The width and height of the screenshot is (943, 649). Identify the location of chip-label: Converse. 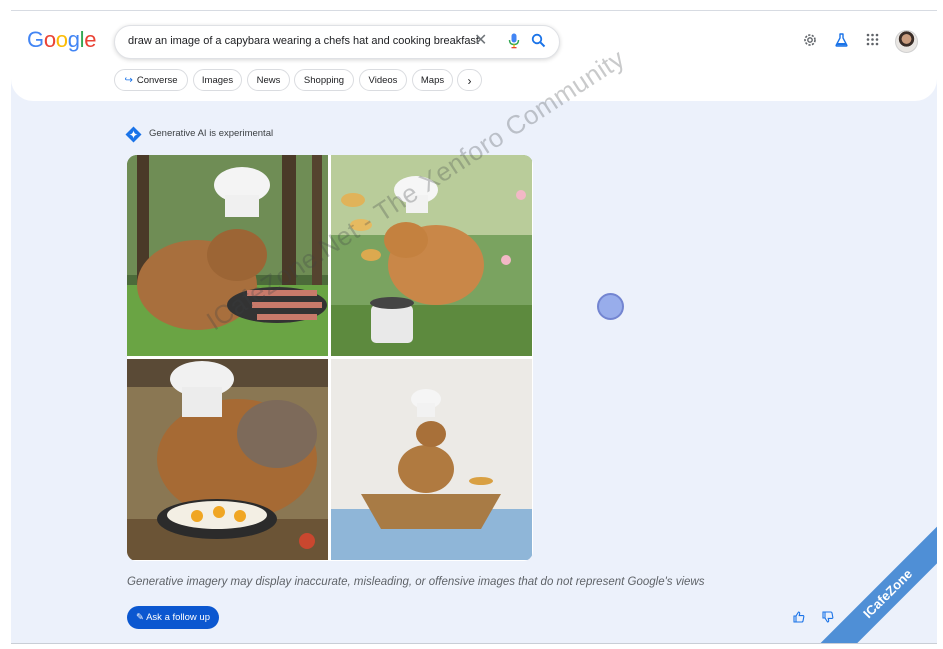
(157, 80).